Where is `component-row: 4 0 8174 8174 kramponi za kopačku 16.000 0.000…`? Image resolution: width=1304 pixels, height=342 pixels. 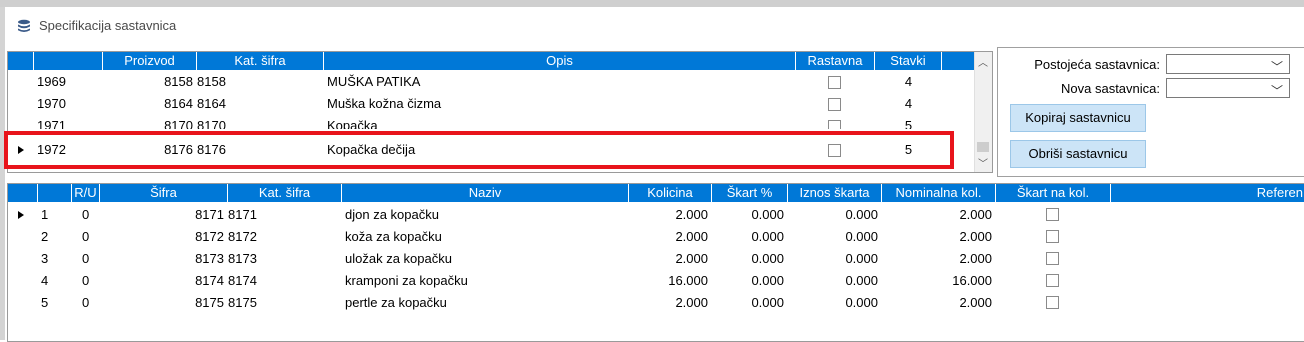 component-row: 4 0 8174 8174 kramponi za kopačku 16.000 0.000… is located at coordinates (656, 281).